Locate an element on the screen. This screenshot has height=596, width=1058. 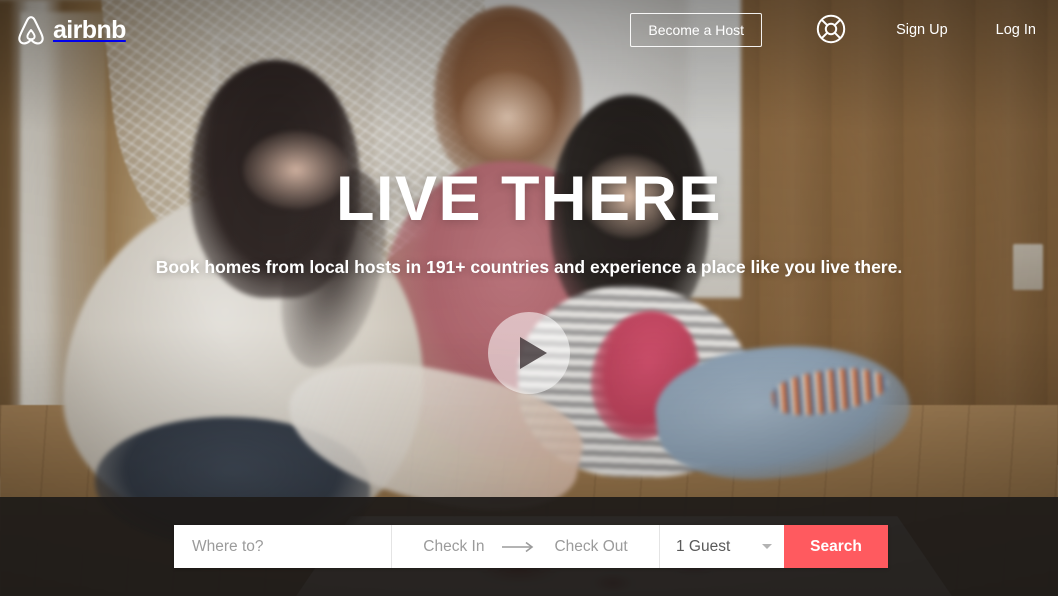
date-range-field: Check In Check Out is located at coordinates (526, 546).